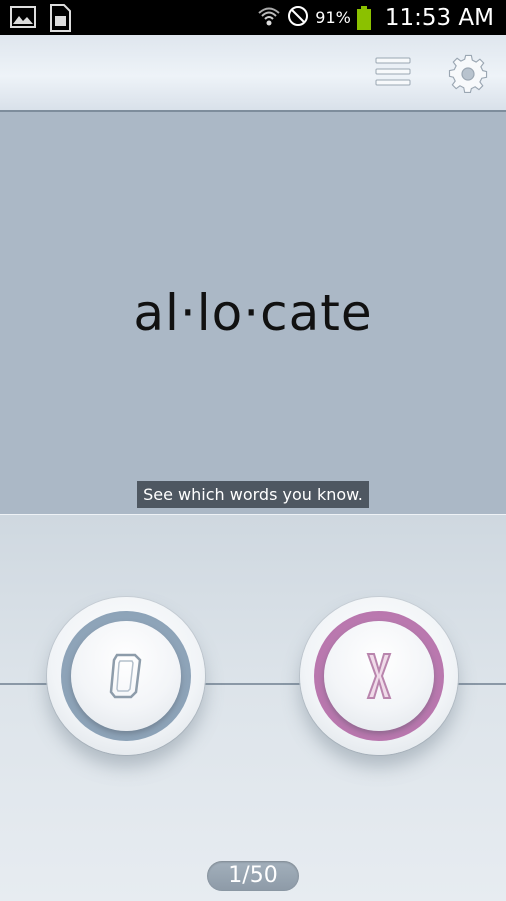  What do you see at coordinates (23, 20) in the screenshot?
I see `image-icon` at bounding box center [23, 20].